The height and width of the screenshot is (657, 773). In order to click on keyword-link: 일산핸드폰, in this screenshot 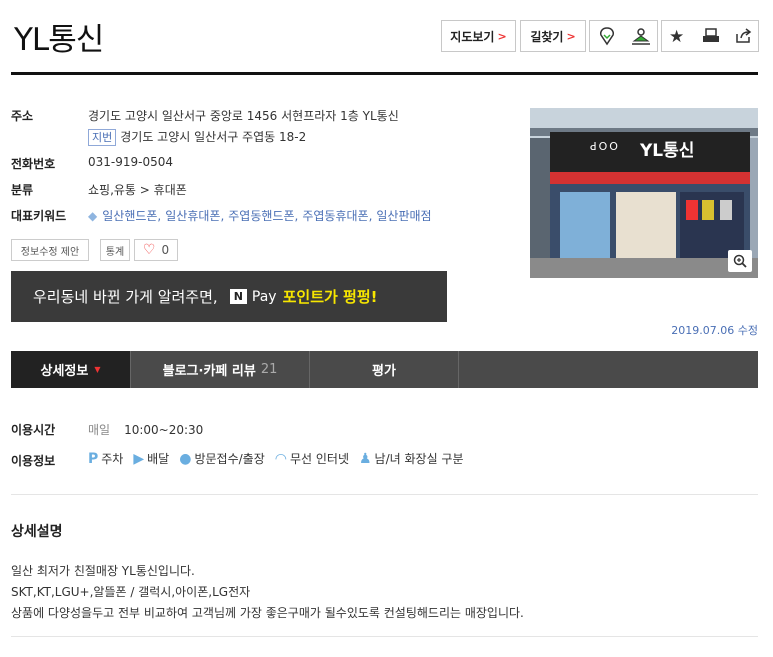, I will do `click(131, 215)`.